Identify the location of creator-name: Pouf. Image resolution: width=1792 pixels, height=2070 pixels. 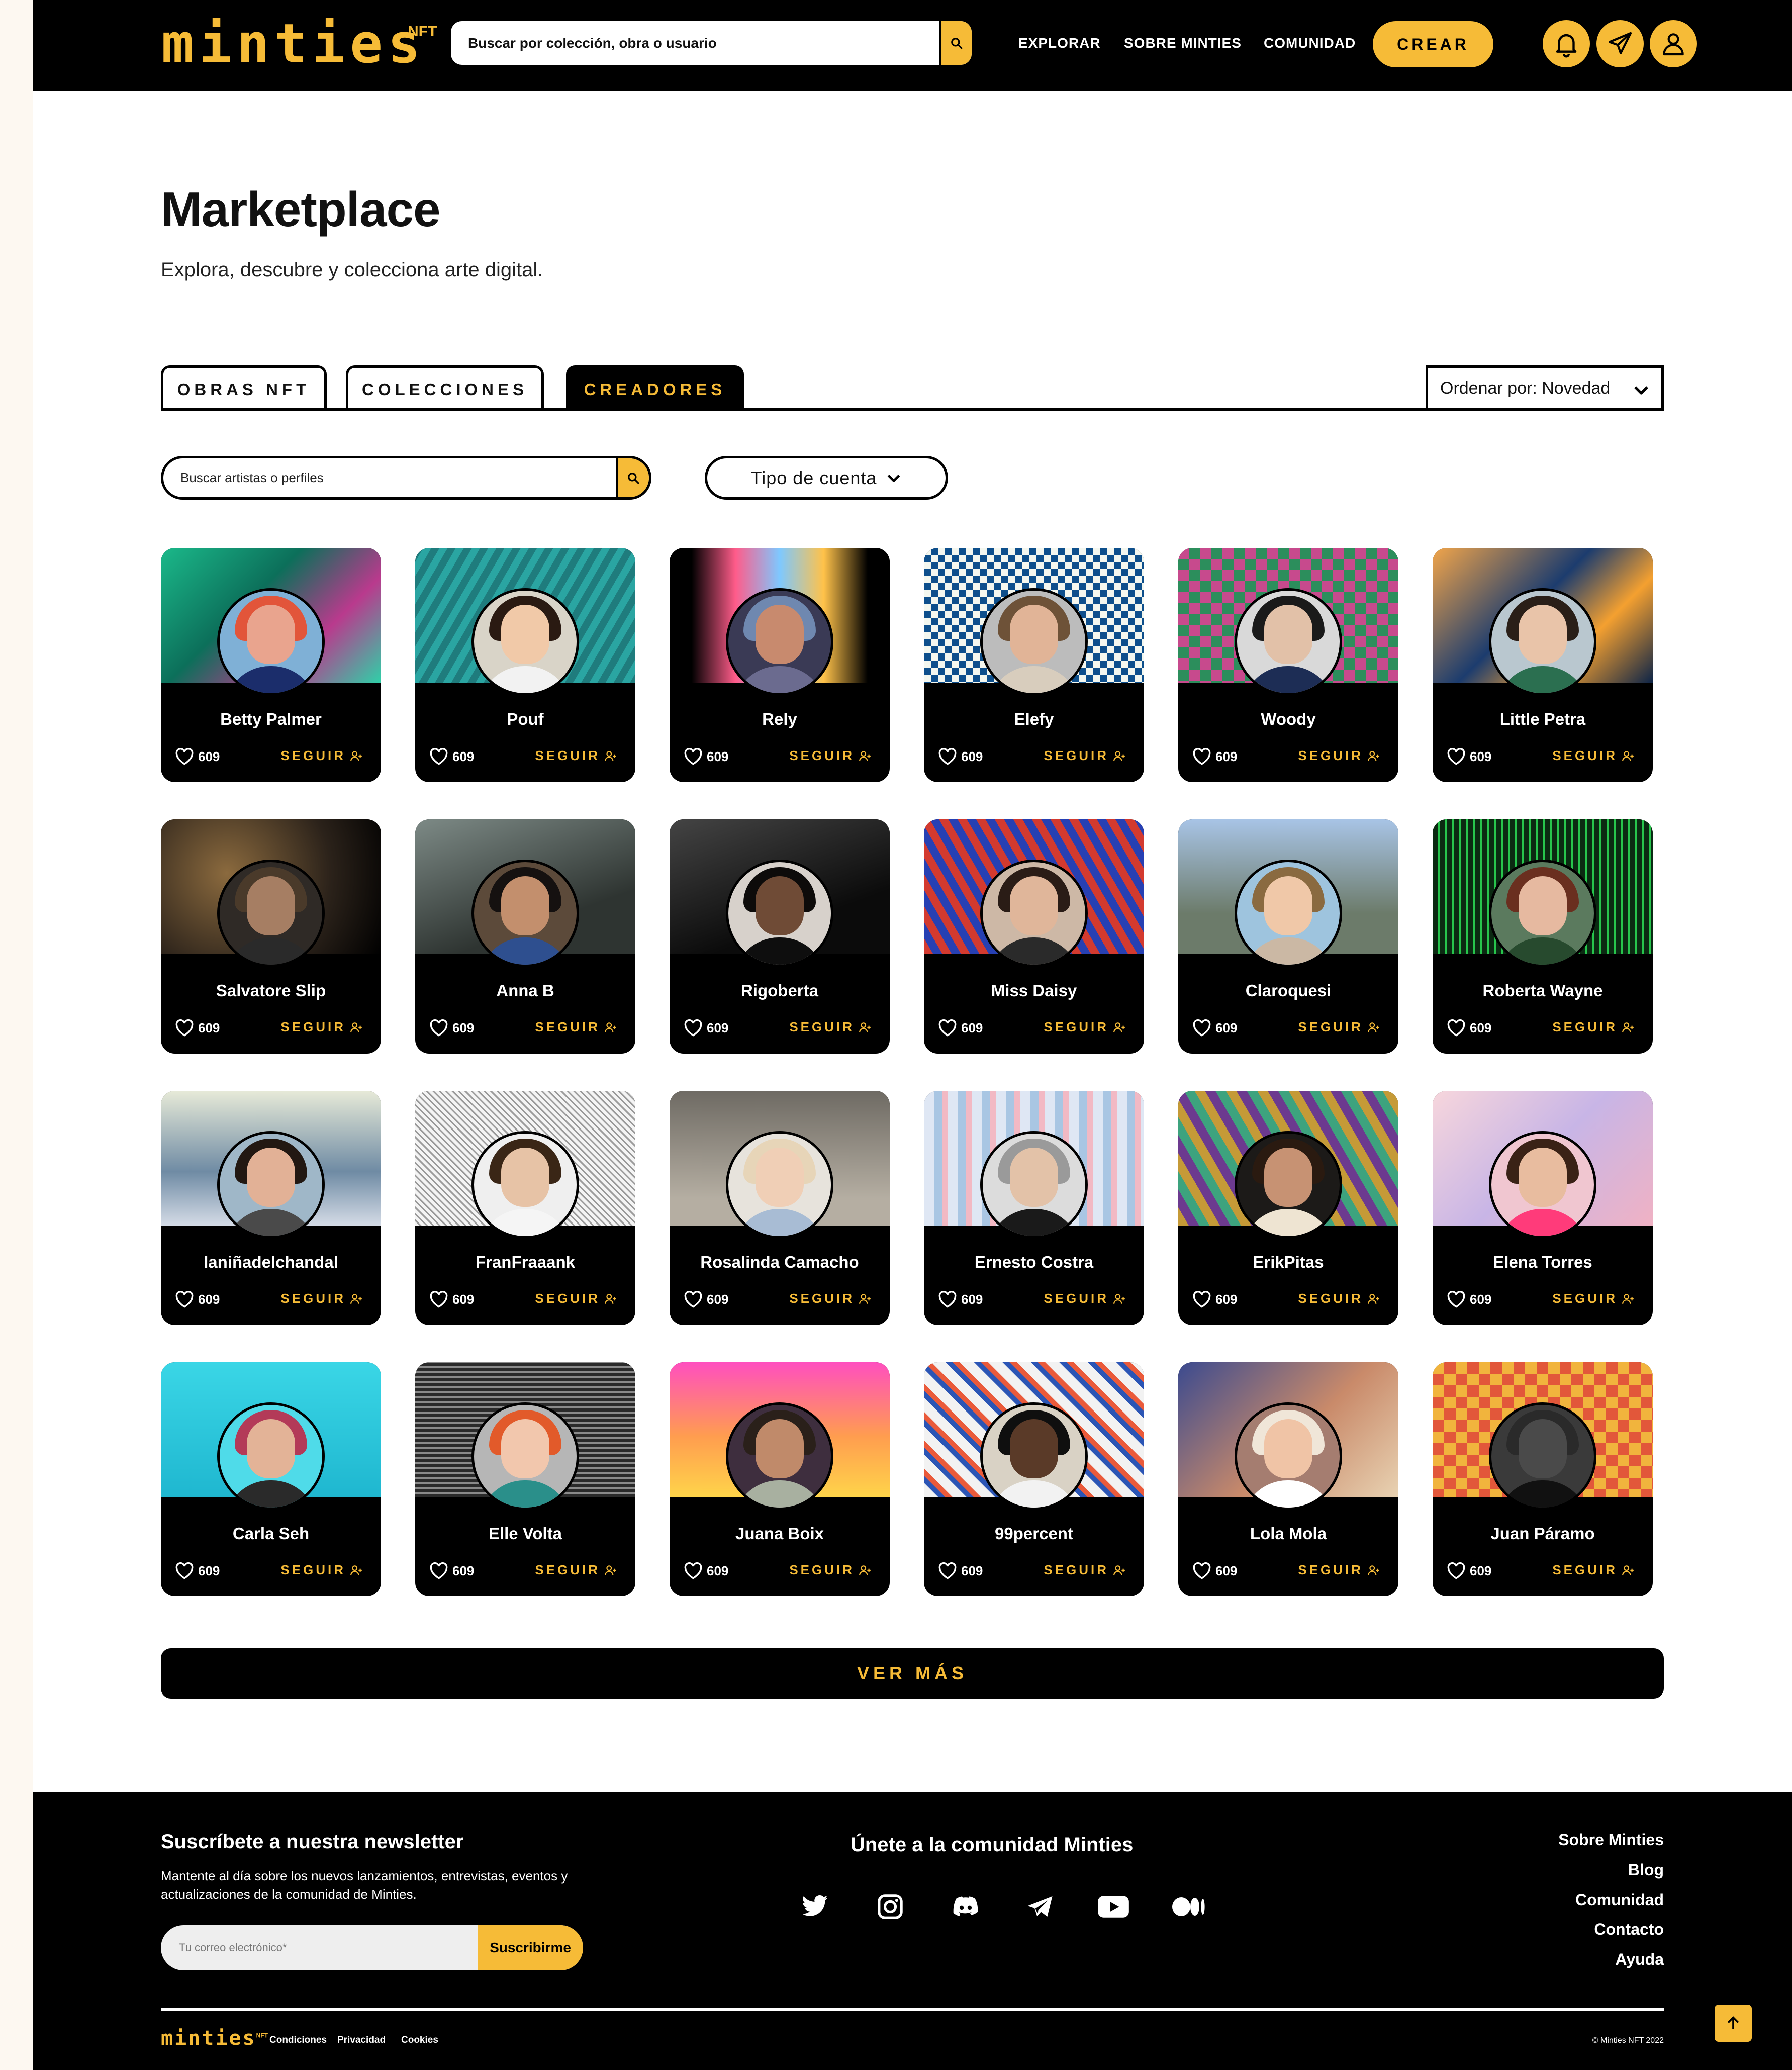
(525, 720).